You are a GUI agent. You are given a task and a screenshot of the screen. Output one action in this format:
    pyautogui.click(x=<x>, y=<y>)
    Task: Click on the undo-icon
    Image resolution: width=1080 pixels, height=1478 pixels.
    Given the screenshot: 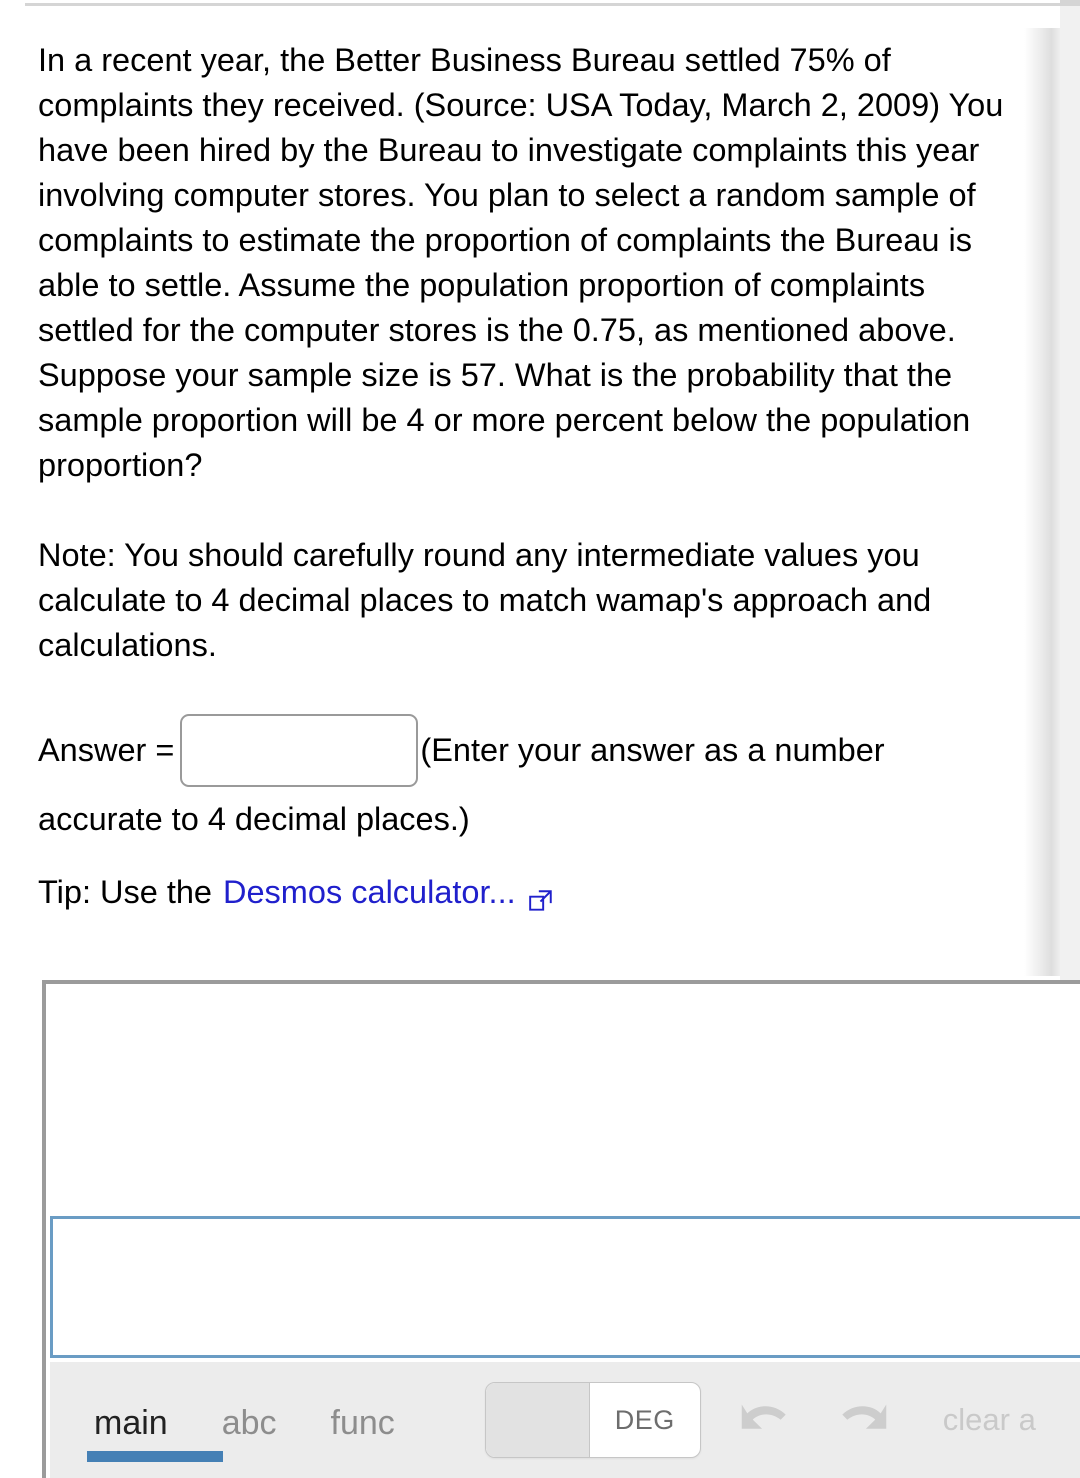 What is the action you would take?
    pyautogui.click(x=764, y=1420)
    